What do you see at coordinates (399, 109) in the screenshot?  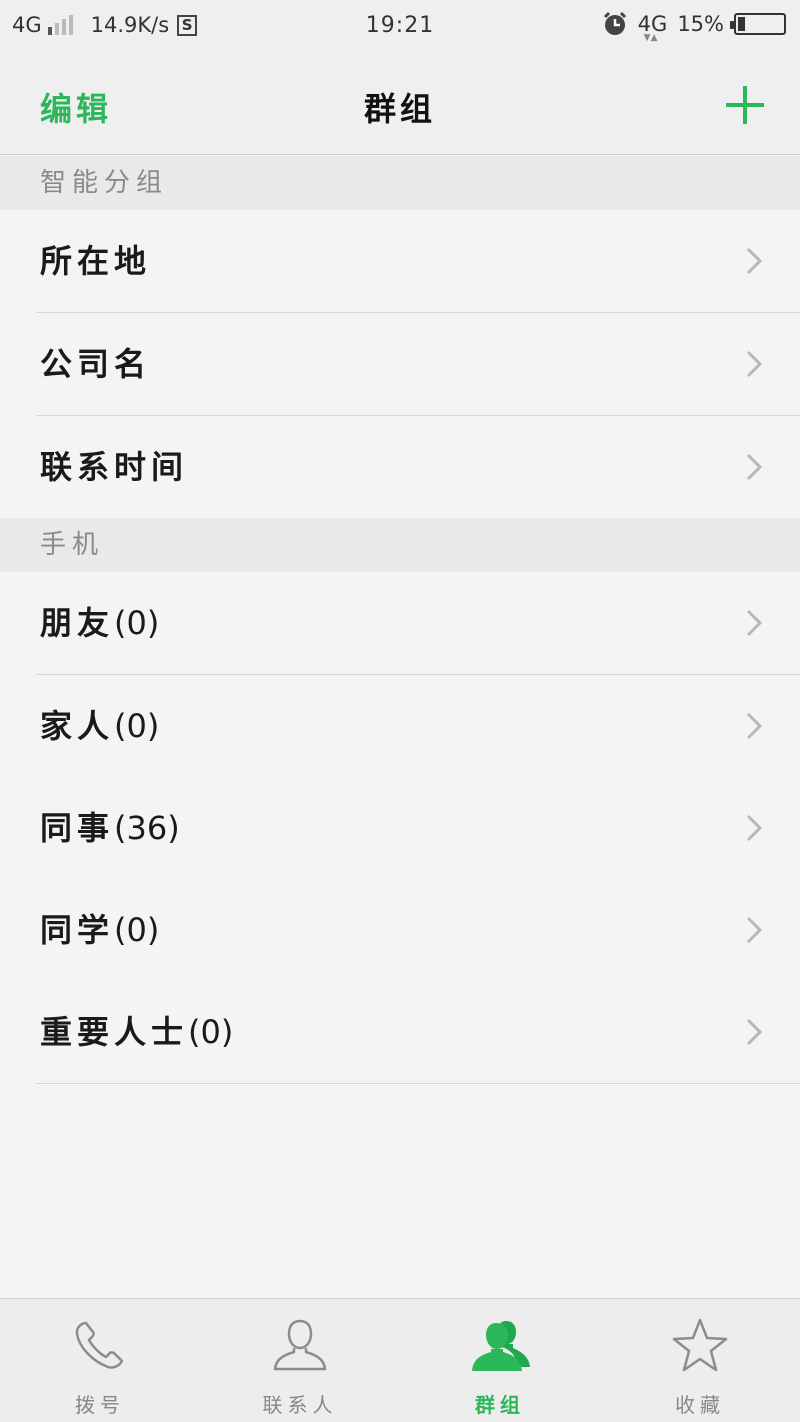 I see `page-title: 群组` at bounding box center [399, 109].